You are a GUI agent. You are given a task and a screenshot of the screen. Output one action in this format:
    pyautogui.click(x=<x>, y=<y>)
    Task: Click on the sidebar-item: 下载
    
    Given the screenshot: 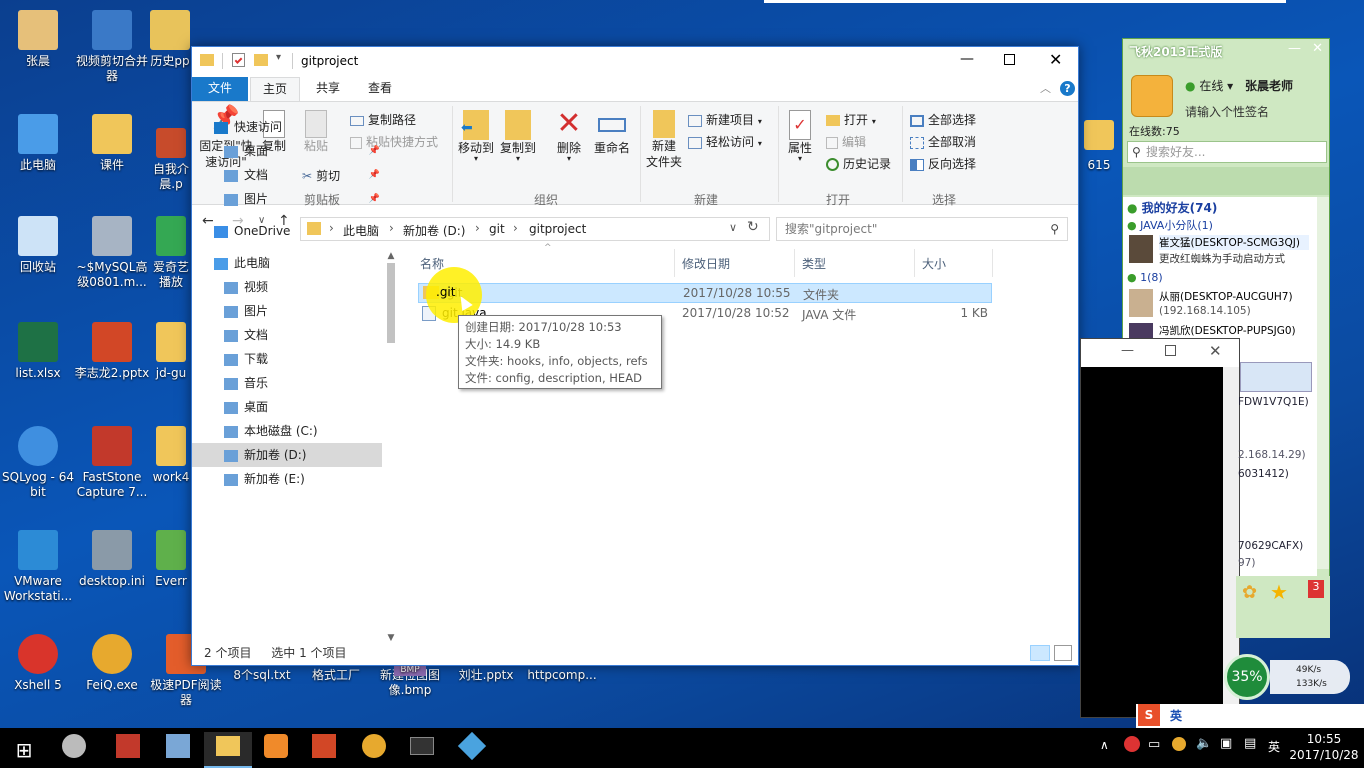 What is the action you would take?
    pyautogui.click(x=287, y=359)
    